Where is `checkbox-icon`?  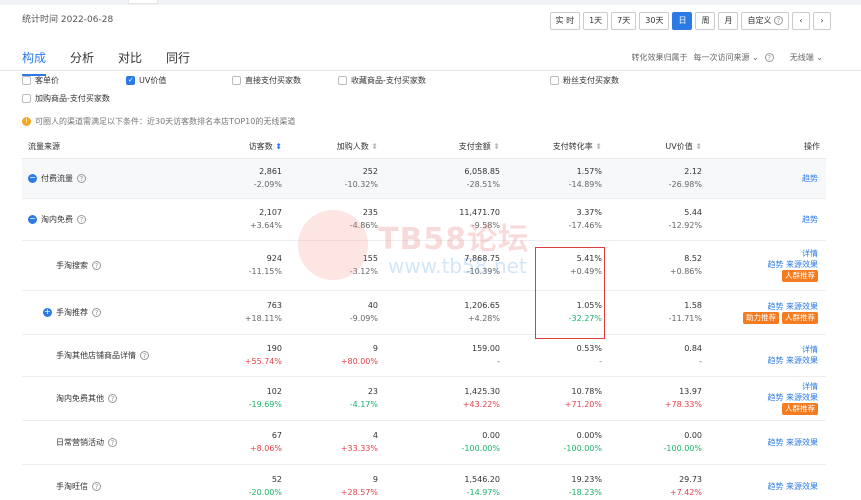
checkbox-icon is located at coordinates (342, 80).